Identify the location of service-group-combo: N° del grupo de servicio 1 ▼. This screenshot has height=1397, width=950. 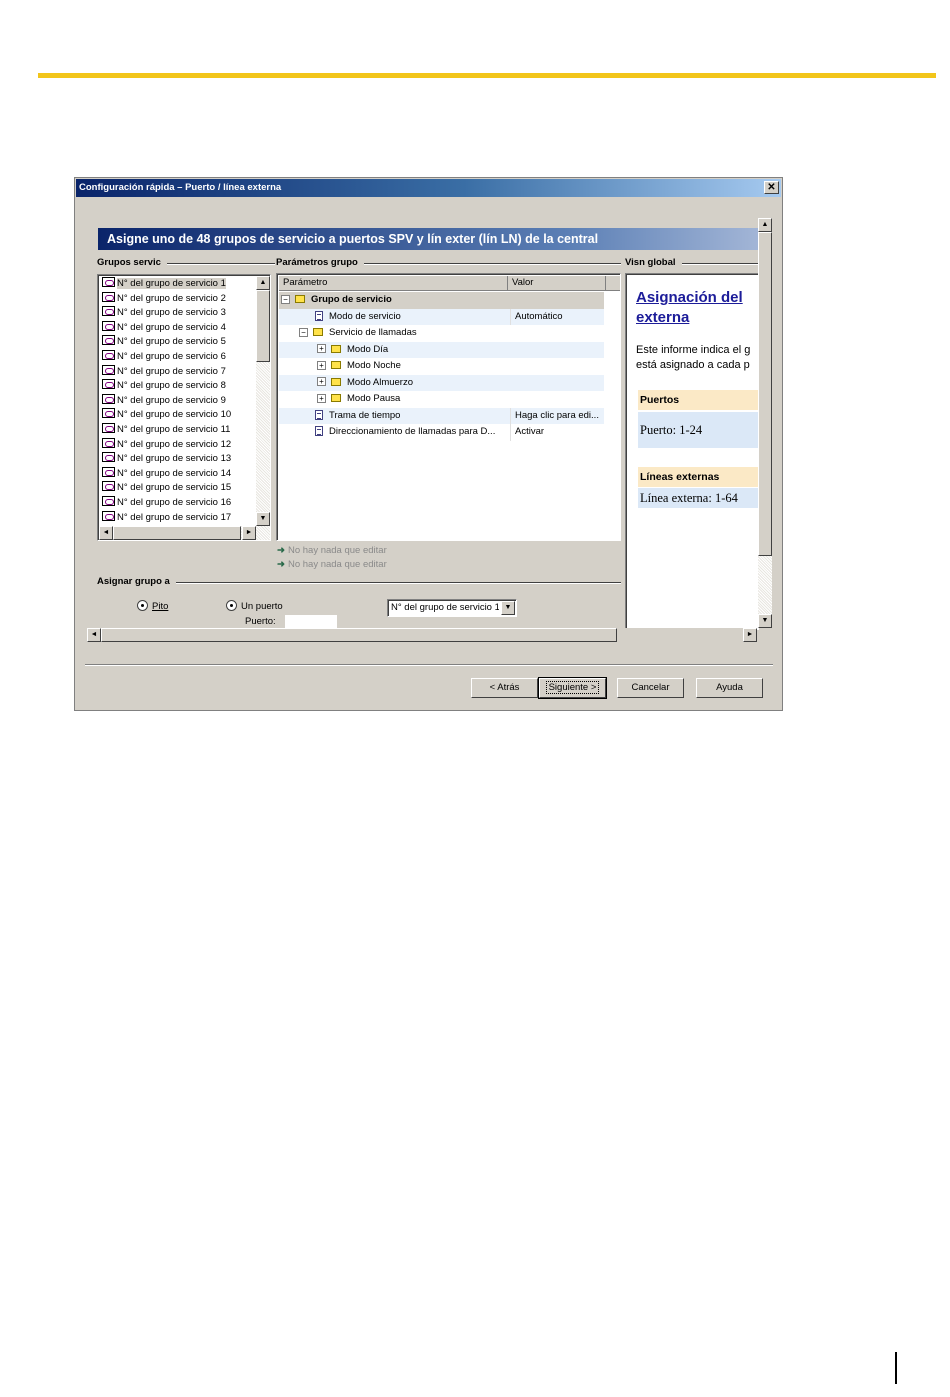
(452, 608).